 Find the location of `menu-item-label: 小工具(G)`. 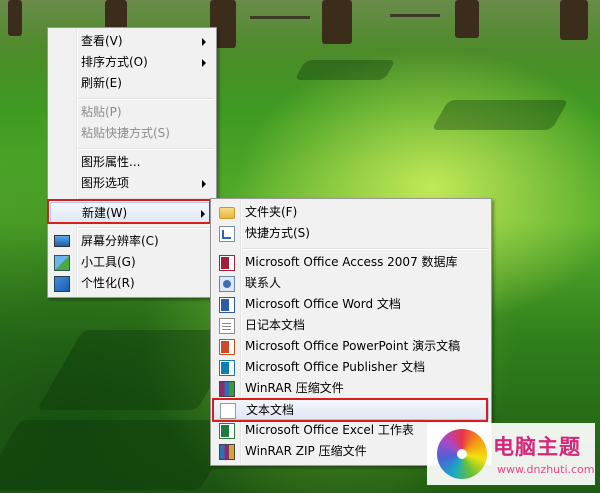

menu-item-label: 小工具(G) is located at coordinates (108, 262).